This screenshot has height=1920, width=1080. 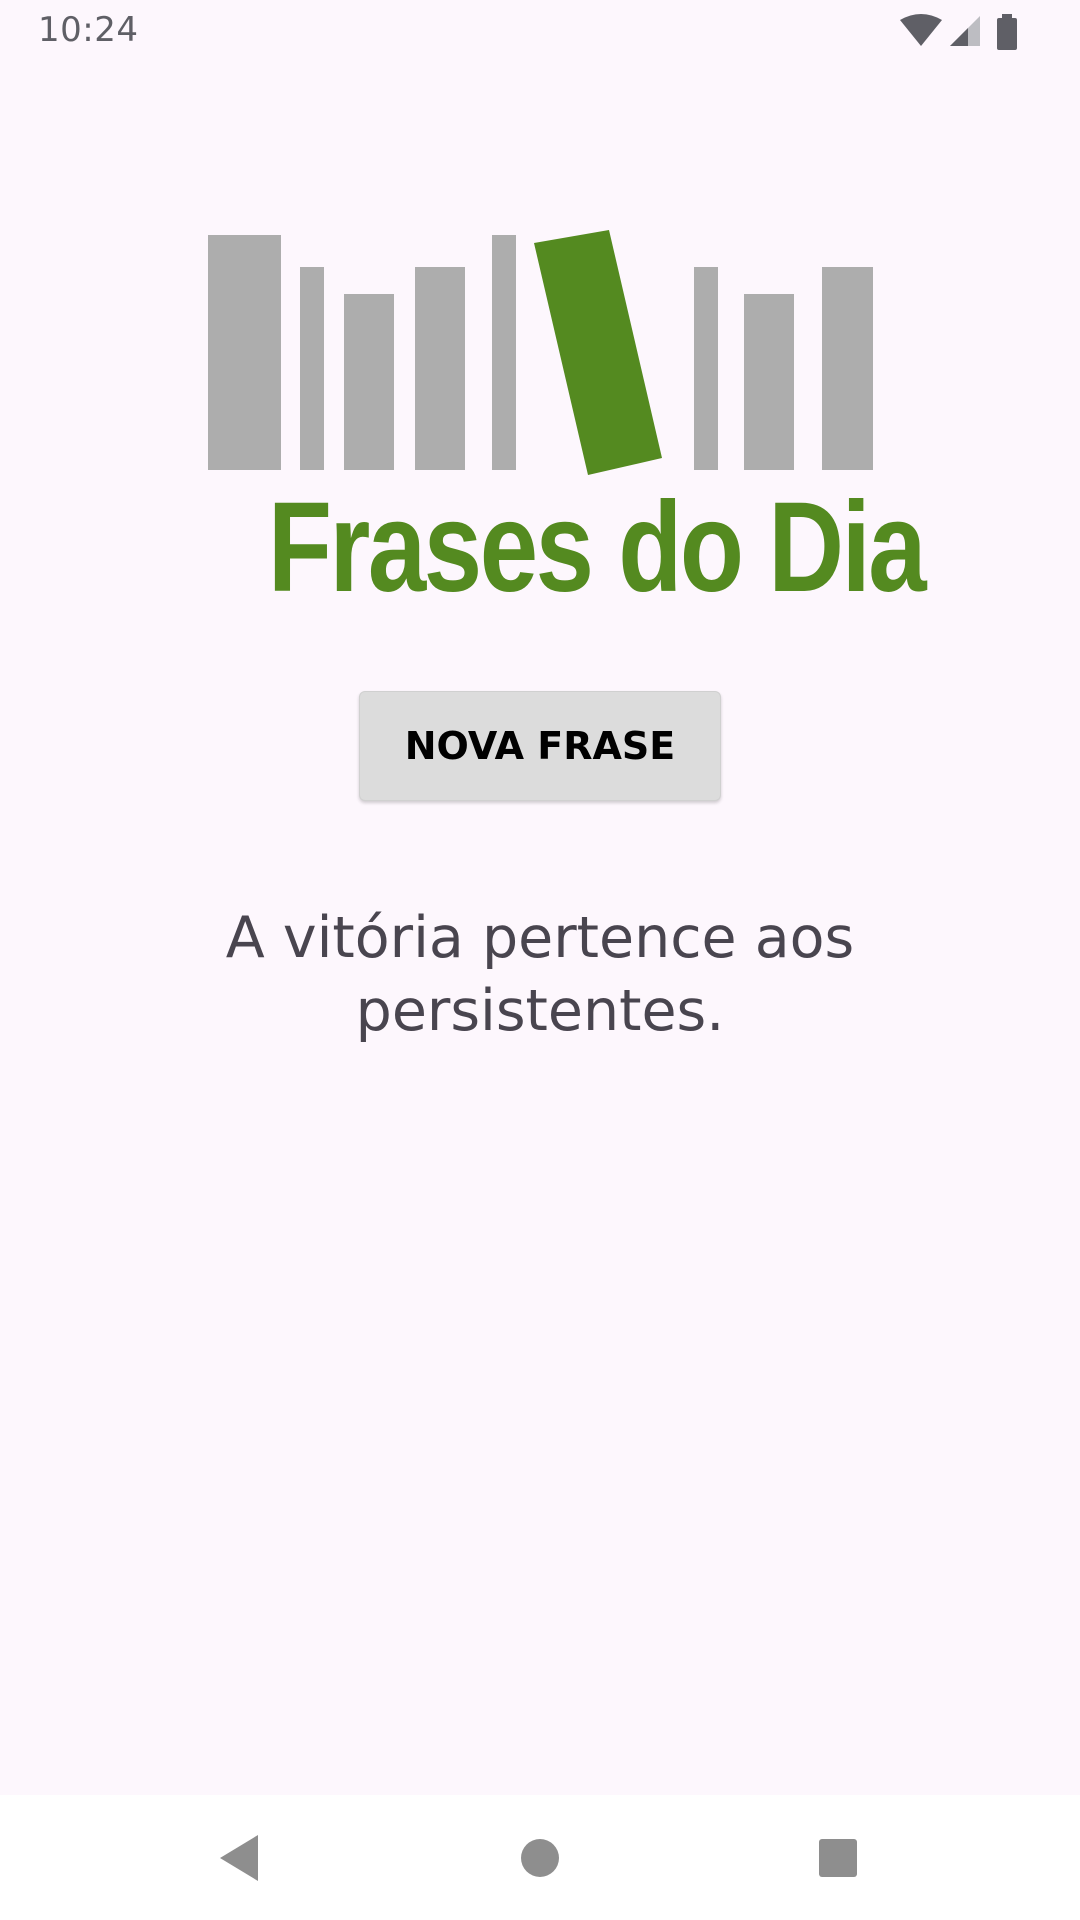 I want to click on logo-wordmark: Frases do Dia, so click(x=597, y=547).